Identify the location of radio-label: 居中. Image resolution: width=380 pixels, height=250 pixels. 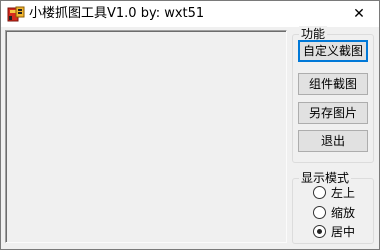
(343, 231).